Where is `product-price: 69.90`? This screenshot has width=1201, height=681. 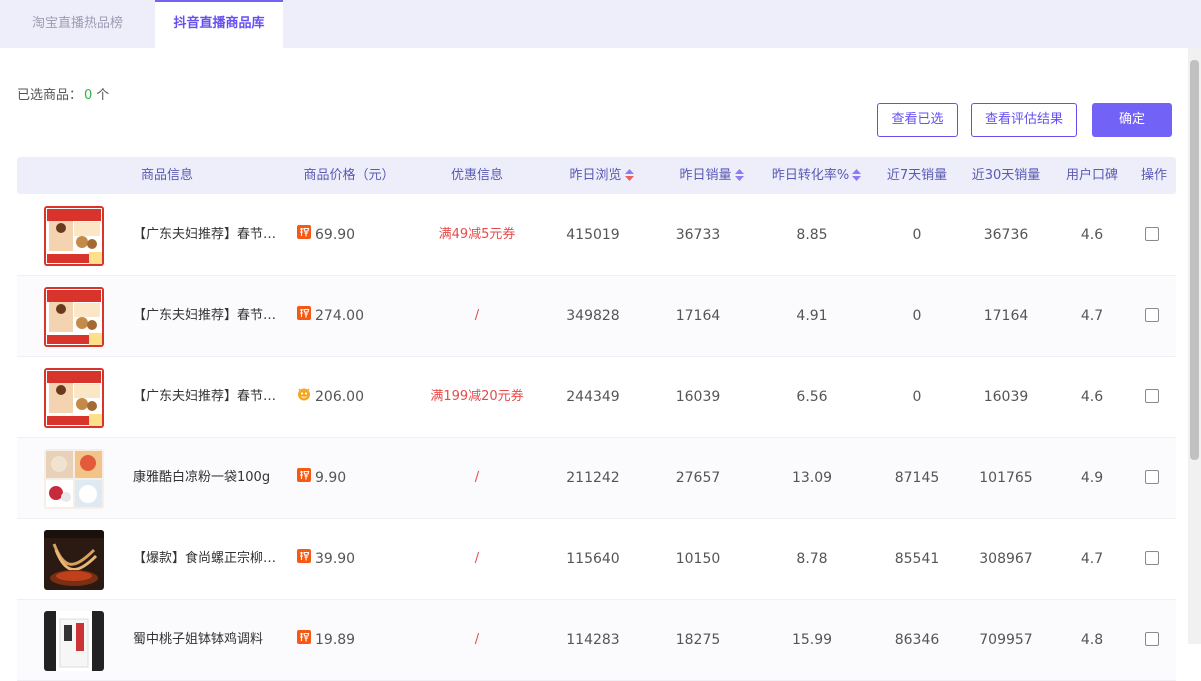
product-price: 69.90 is located at coordinates (326, 235).